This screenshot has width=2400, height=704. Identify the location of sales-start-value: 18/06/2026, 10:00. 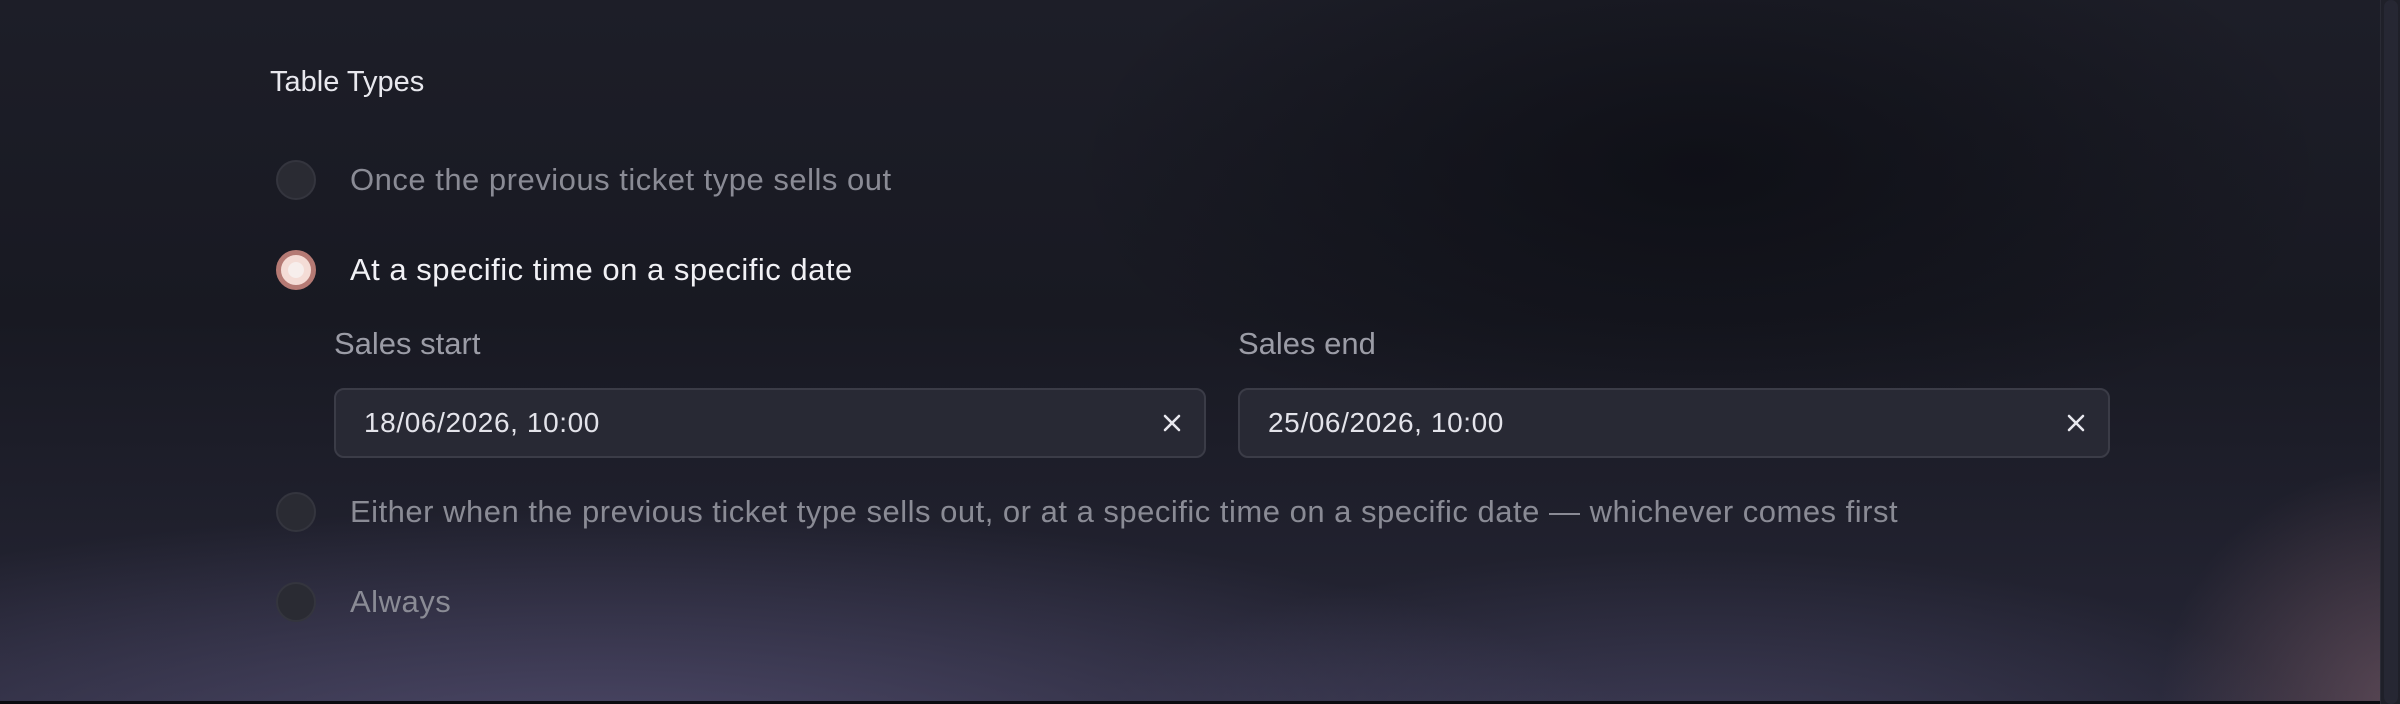
(482, 422).